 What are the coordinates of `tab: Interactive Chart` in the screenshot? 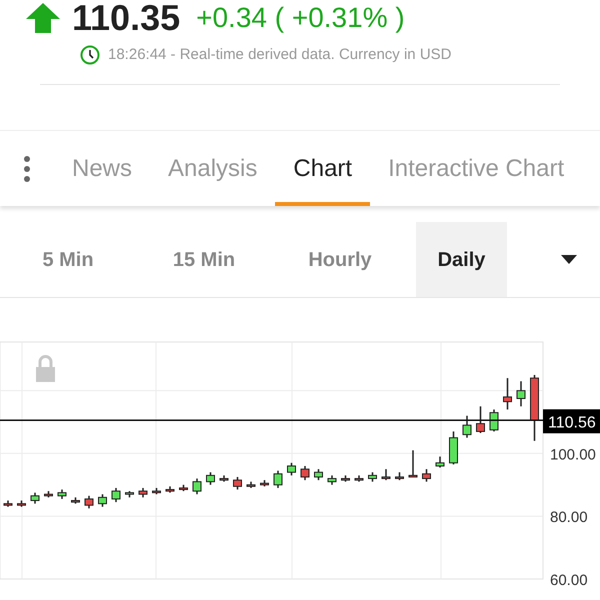 It's located at (476, 168).